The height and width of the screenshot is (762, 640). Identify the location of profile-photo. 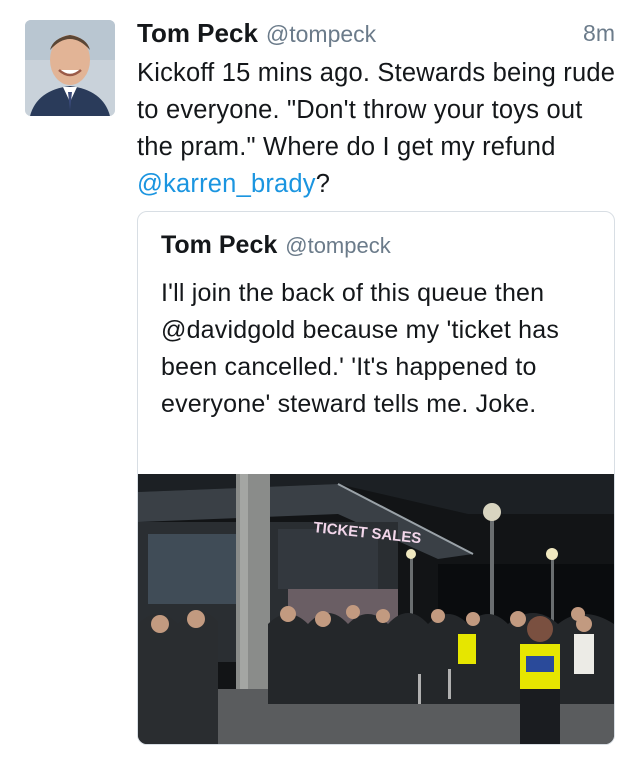
(70, 68).